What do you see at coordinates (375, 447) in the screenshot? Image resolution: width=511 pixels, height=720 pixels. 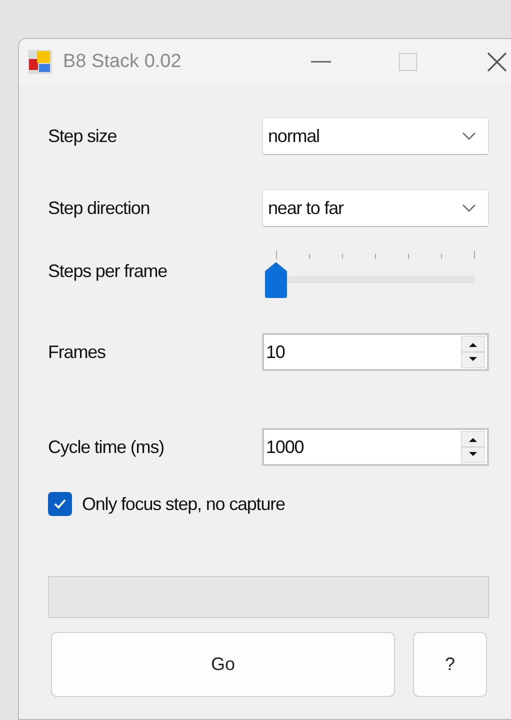 I see `number-field: 1000` at bounding box center [375, 447].